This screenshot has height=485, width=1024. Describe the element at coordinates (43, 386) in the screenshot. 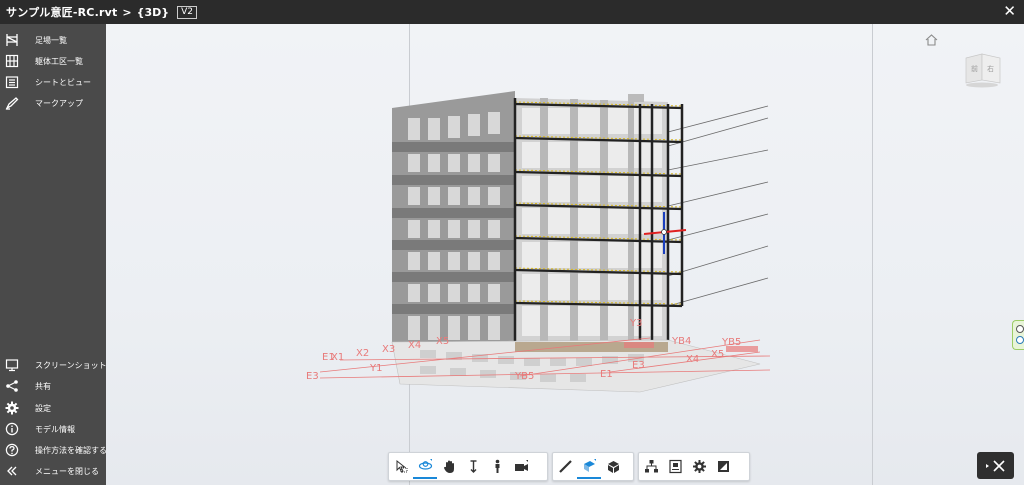

I see `sidebar-item-label: 共有` at that location.